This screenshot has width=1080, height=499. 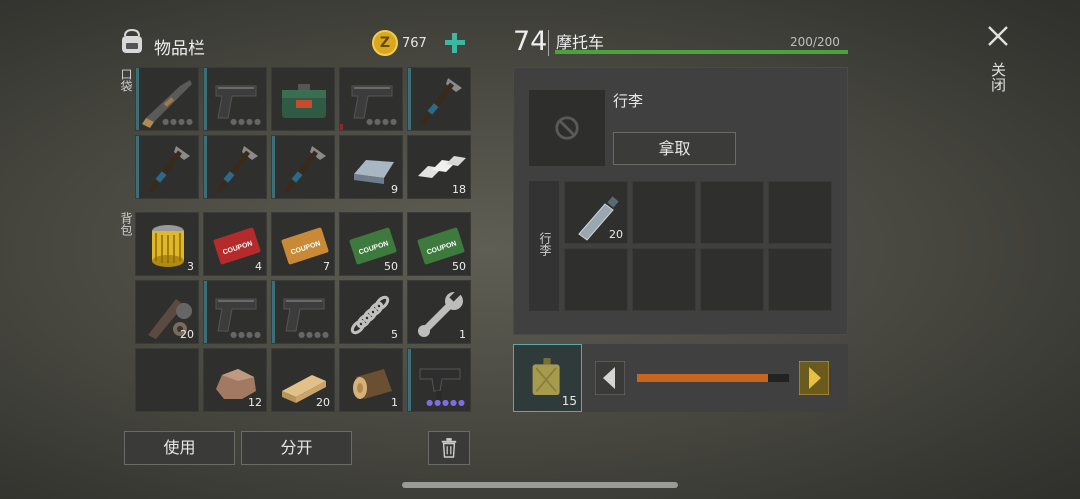 I want to click on rarity-dots: ●●●●●, so click(x=446, y=402).